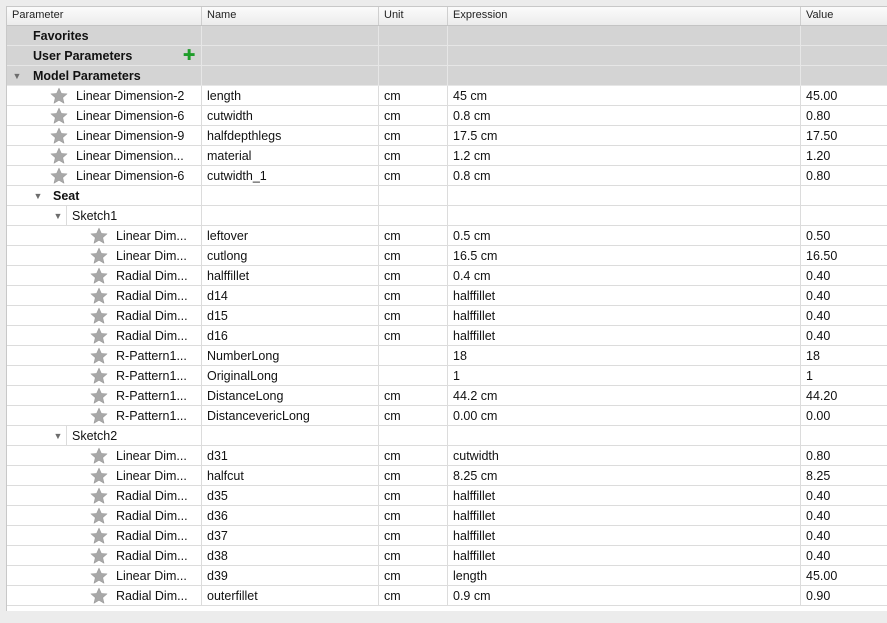 This screenshot has width=887, height=623. Describe the element at coordinates (290, 596) in the screenshot. I see `name-cell: outerfillet` at that location.